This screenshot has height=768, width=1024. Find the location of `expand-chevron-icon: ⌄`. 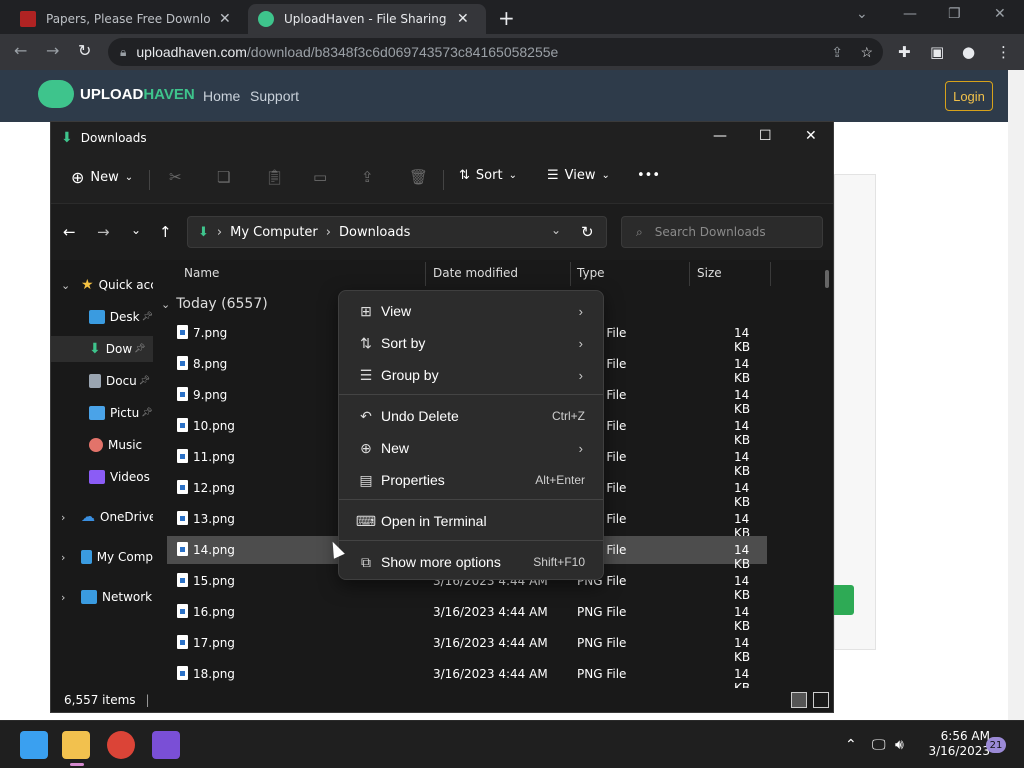

expand-chevron-icon: ⌄ is located at coordinates (65, 285).